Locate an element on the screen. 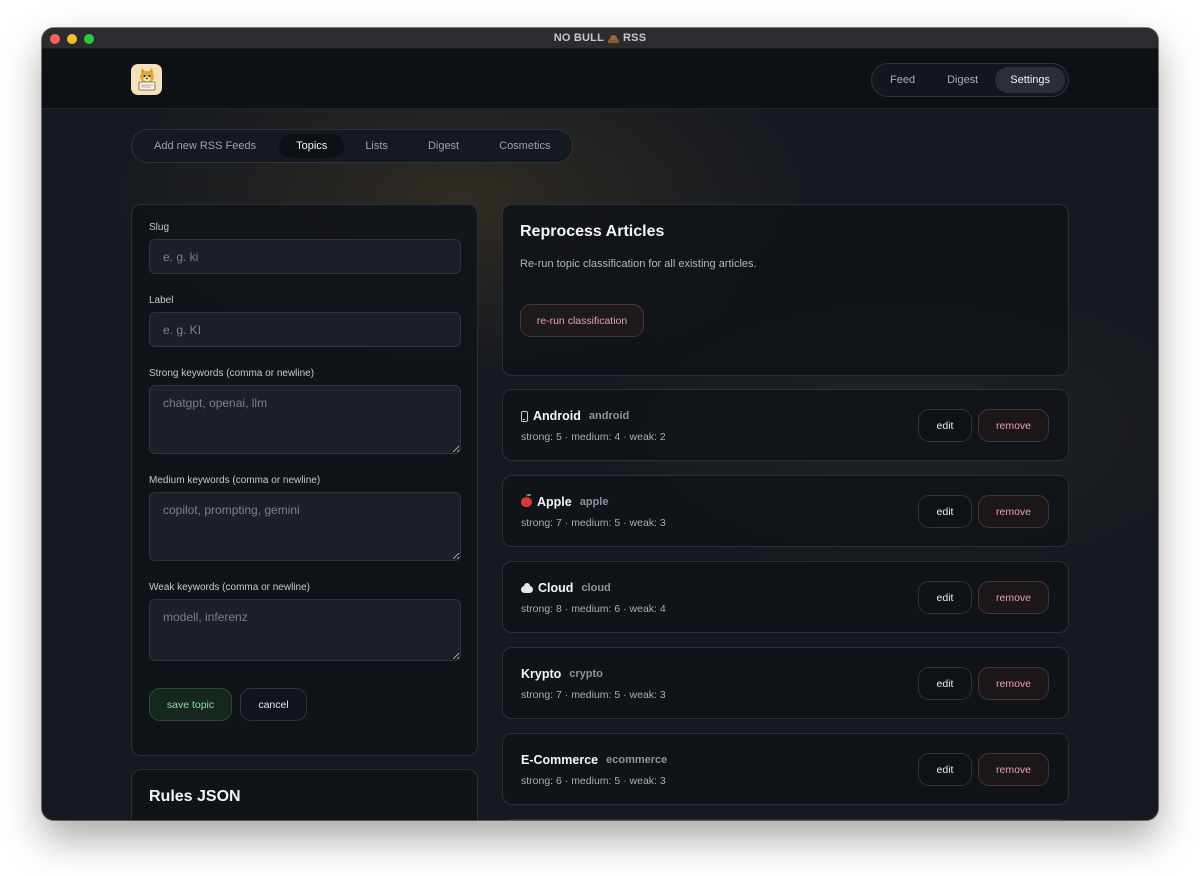 The image size is (1200, 876). topic-label: Krypto is located at coordinates (541, 674).